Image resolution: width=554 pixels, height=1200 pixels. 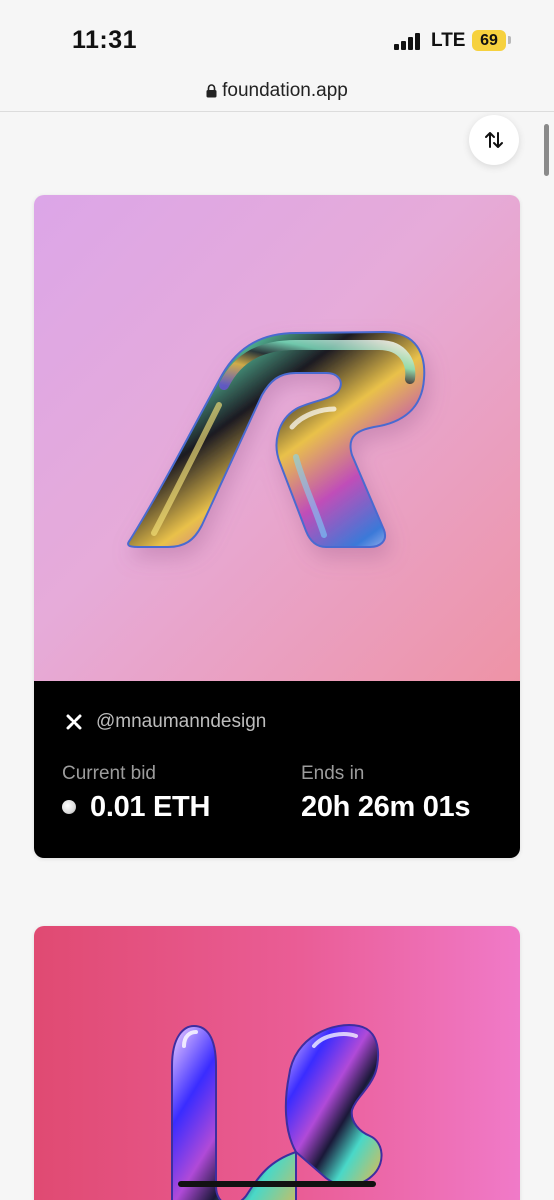 I want to click on iridescent-letter-sculpture, so click(x=277, y=1112).